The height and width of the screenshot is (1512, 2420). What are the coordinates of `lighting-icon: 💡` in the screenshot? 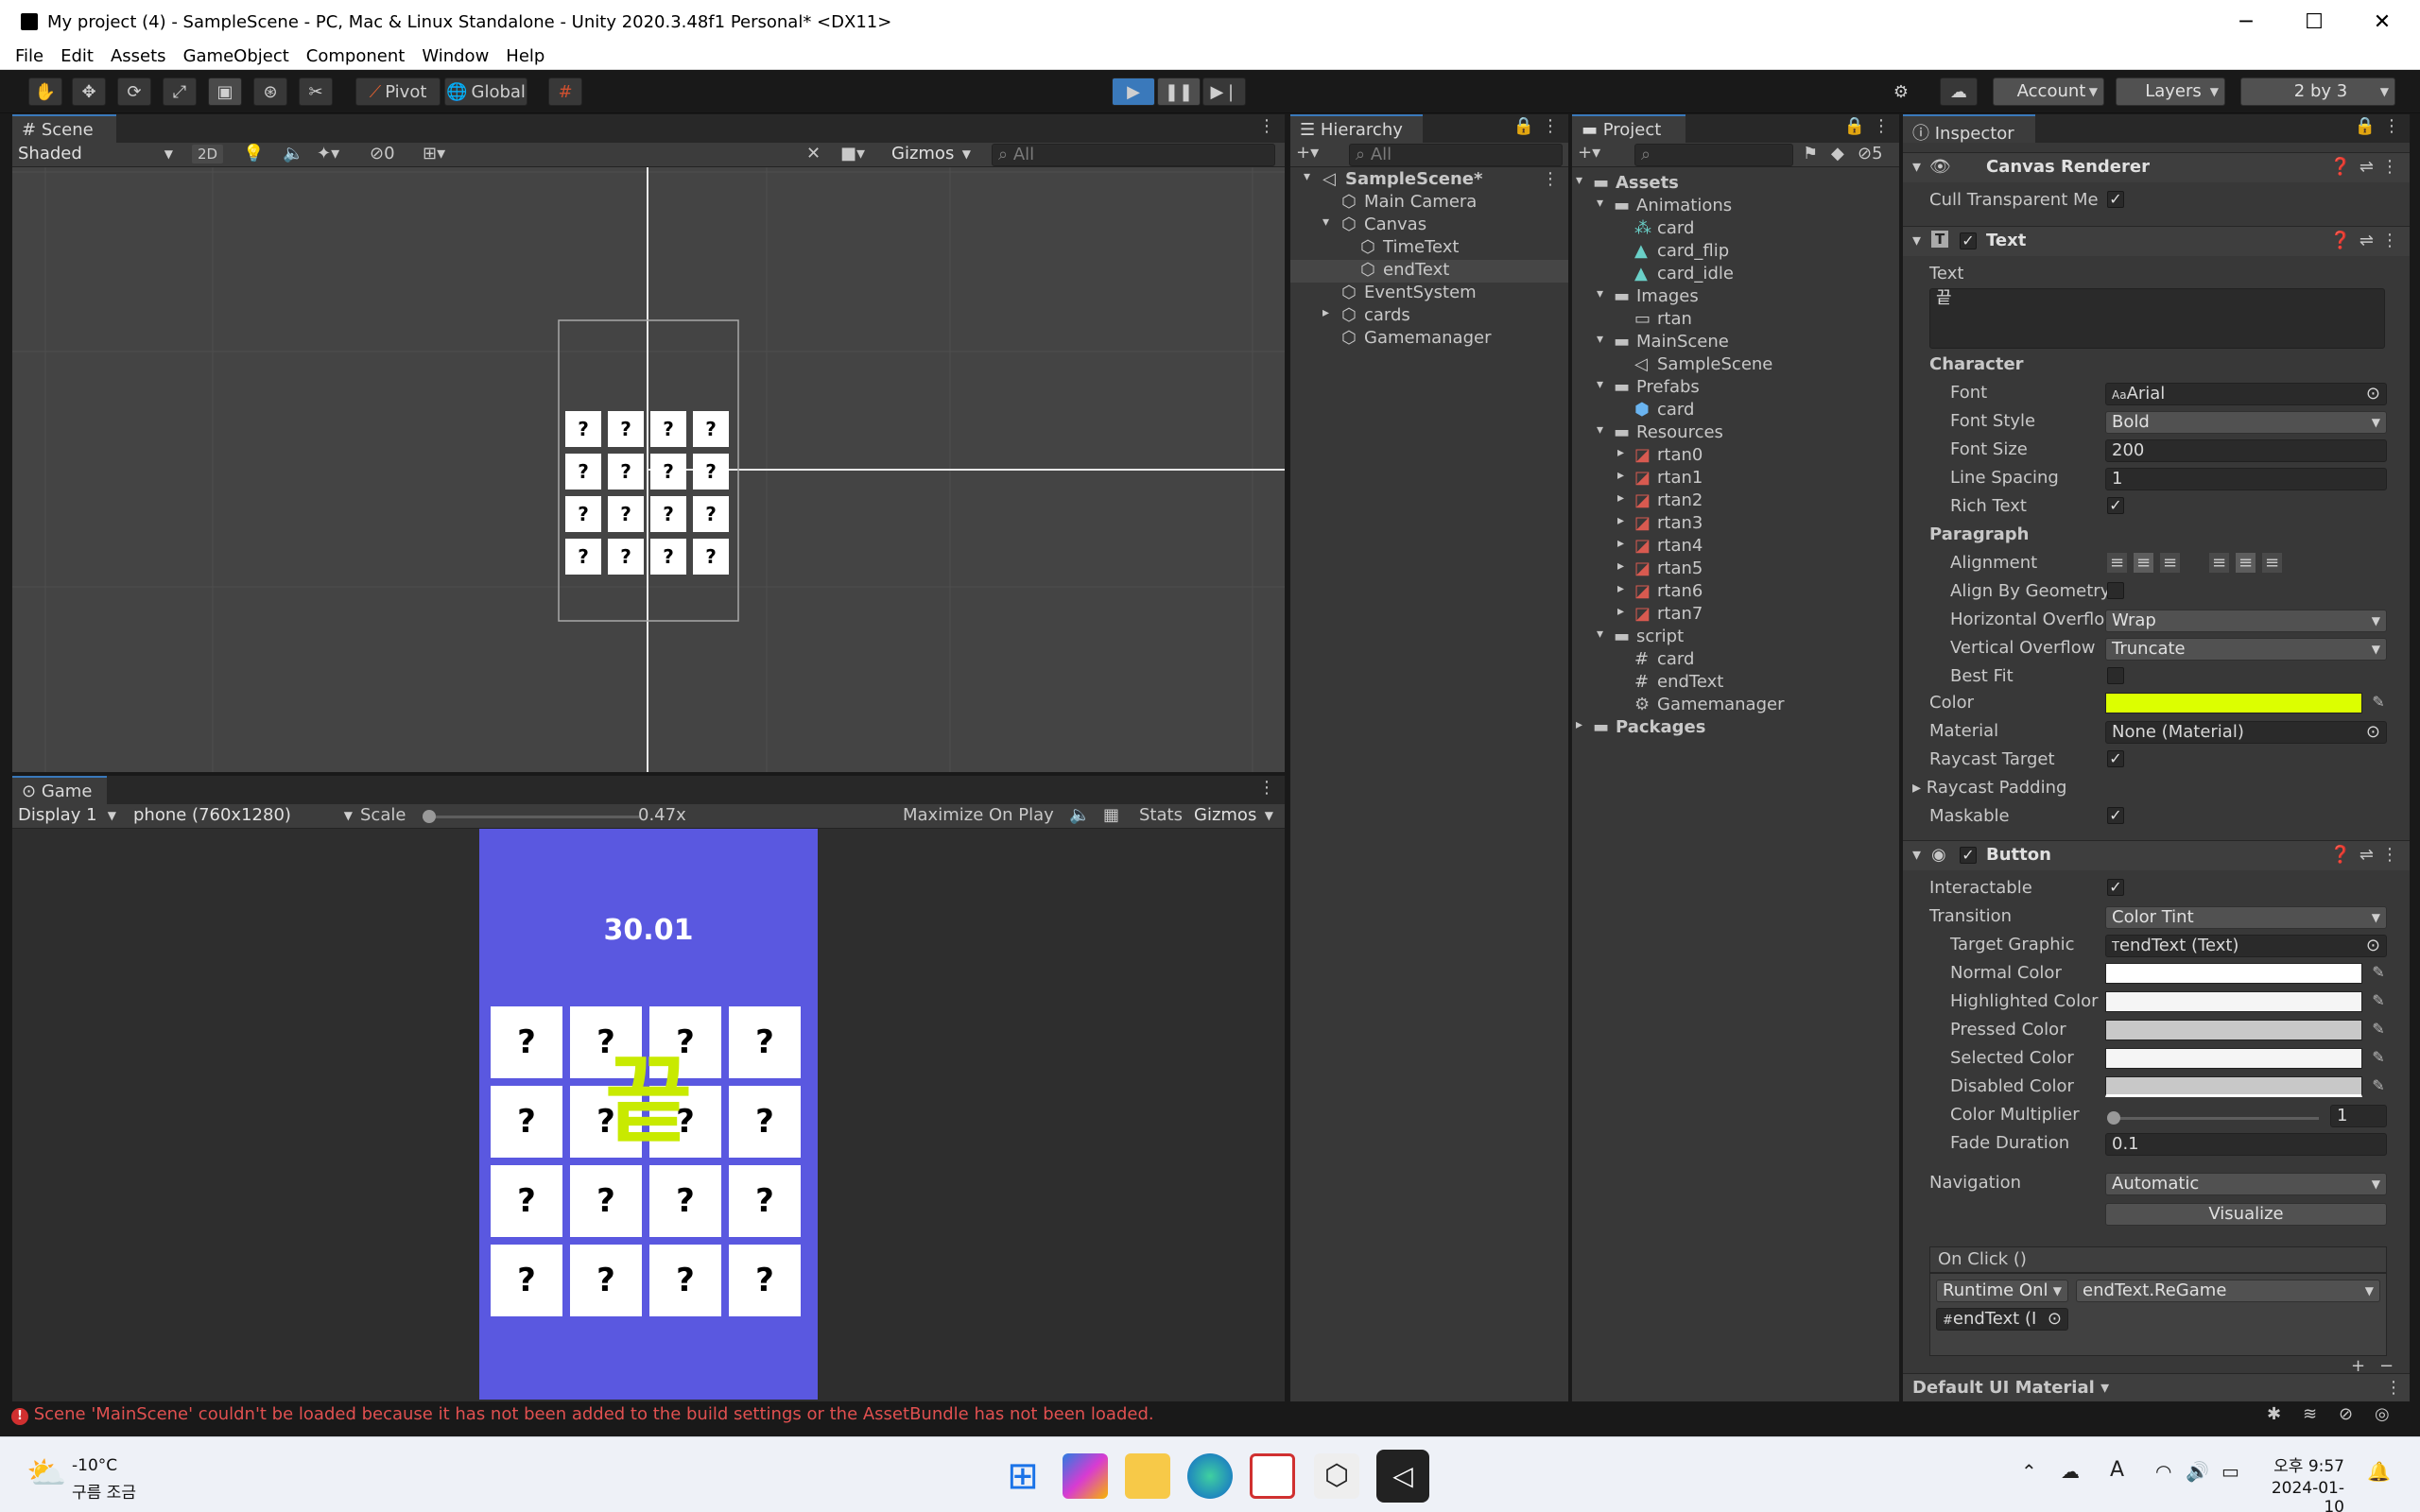 It's located at (254, 153).